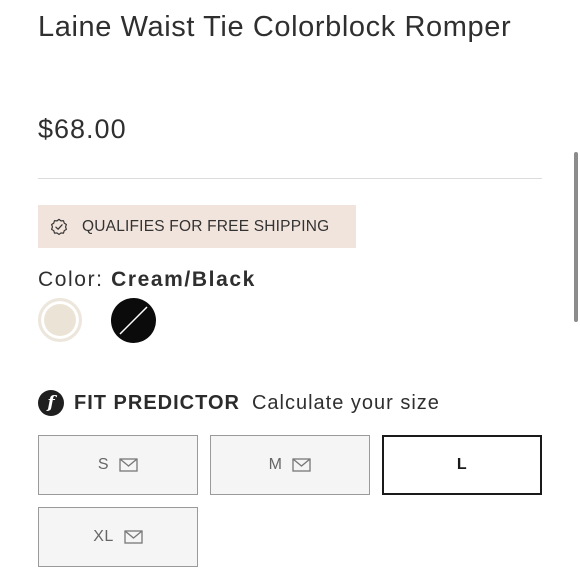  Describe the element at coordinates (51, 403) in the screenshot. I see `fit-predictor-logo-icon: f` at that location.